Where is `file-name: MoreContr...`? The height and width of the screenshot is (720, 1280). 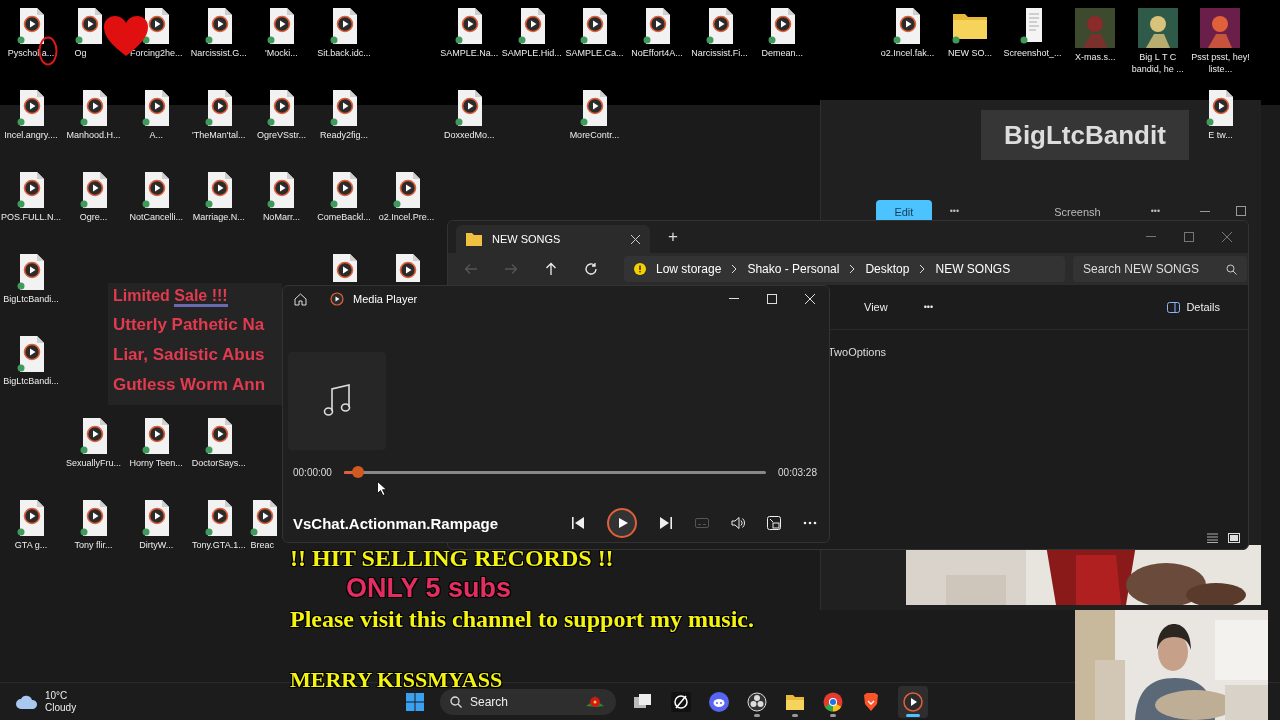 file-name: MoreContr... is located at coordinates (594, 135).